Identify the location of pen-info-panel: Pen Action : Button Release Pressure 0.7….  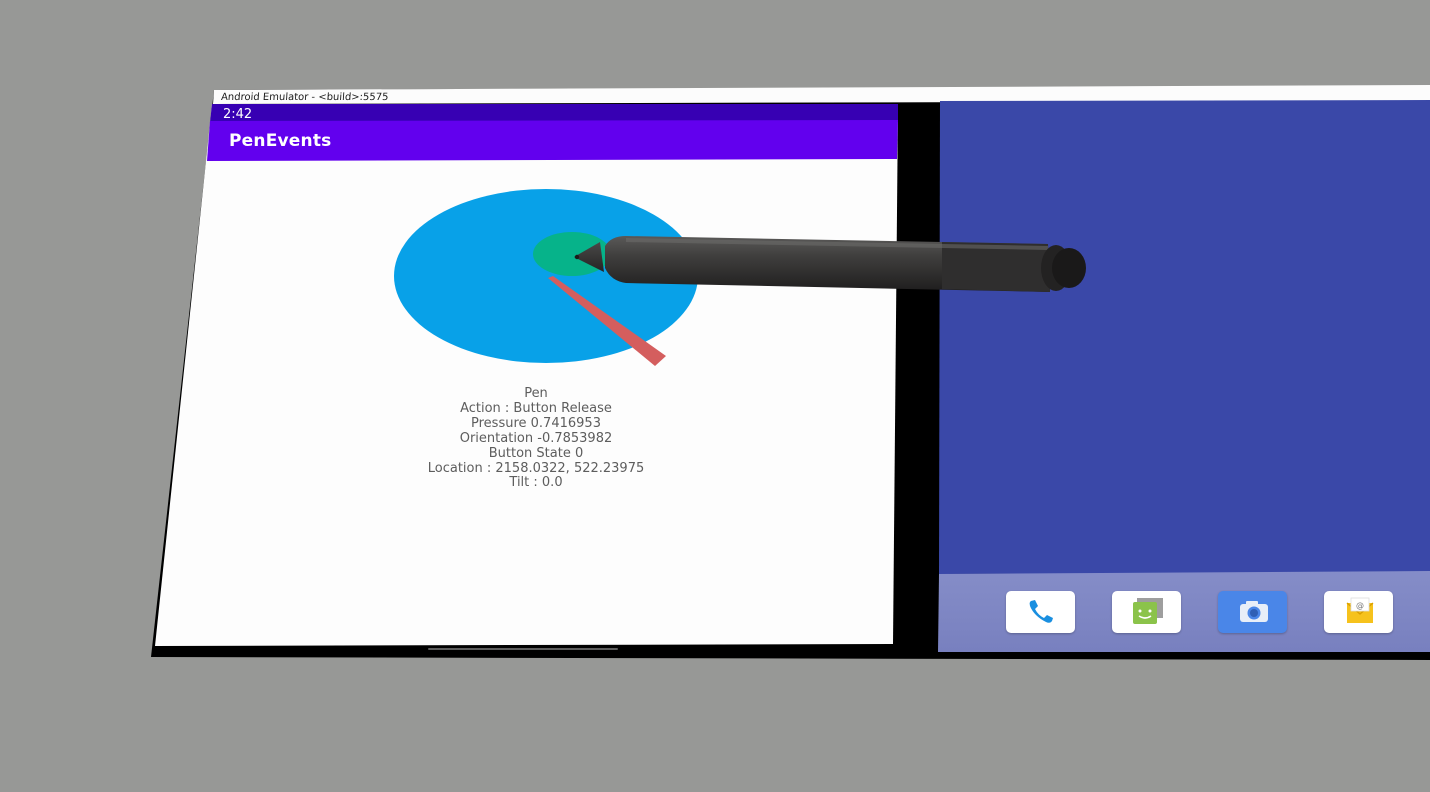
(536, 438).